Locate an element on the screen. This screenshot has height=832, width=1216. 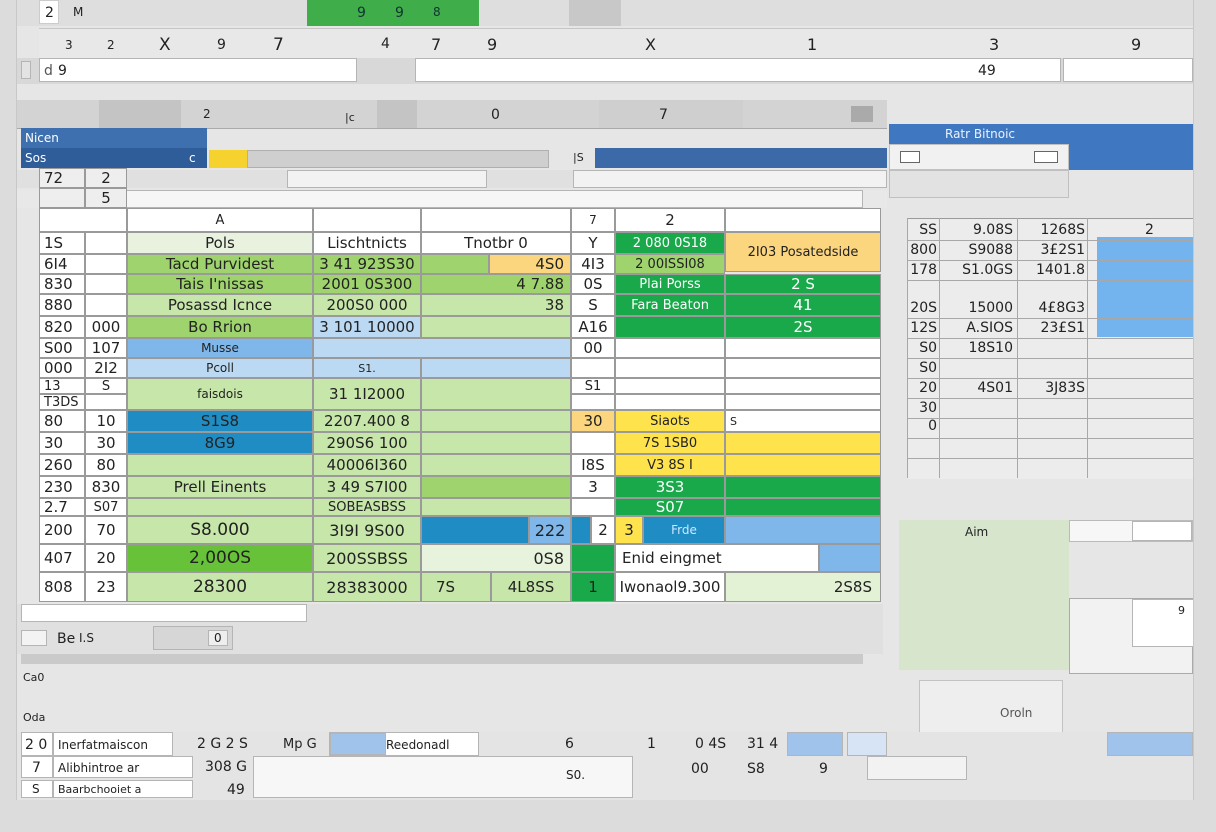
total-cell: 0S8 is located at coordinates (496, 558).